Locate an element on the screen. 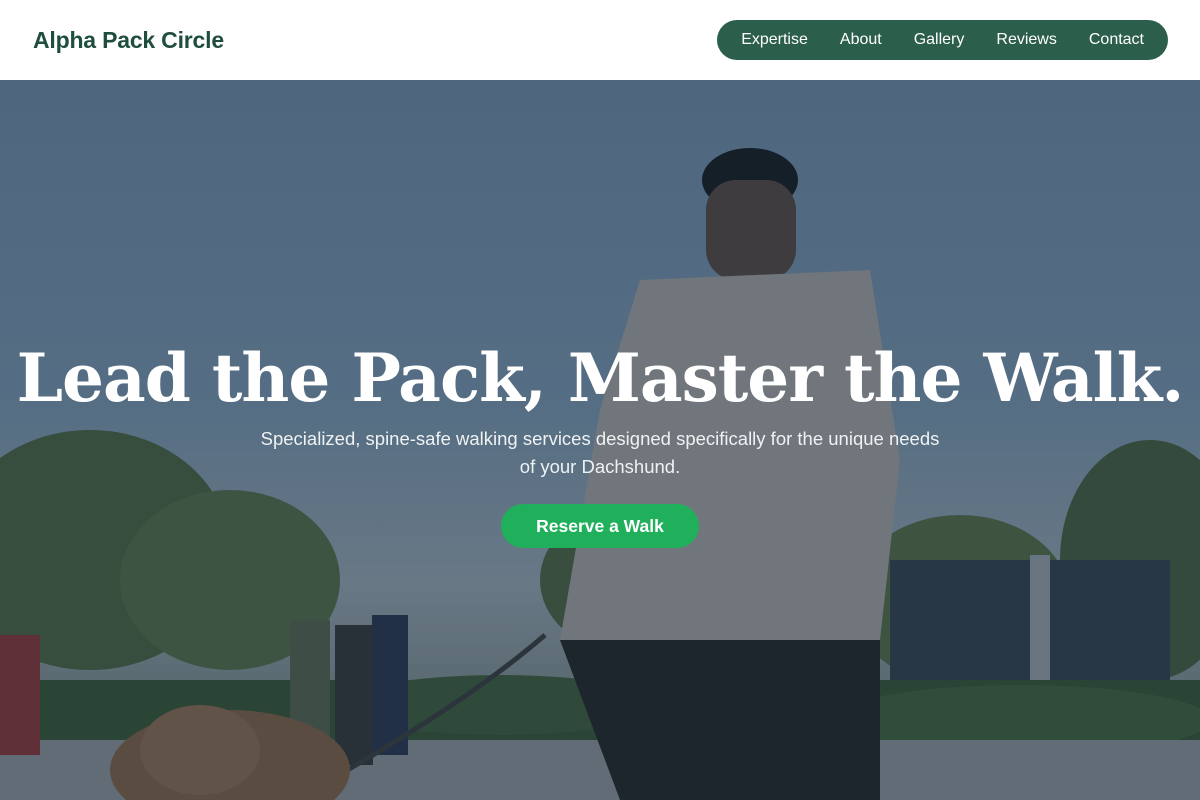 This screenshot has height=800, width=1200. nav-link-contact: Contact is located at coordinates (1116, 40).